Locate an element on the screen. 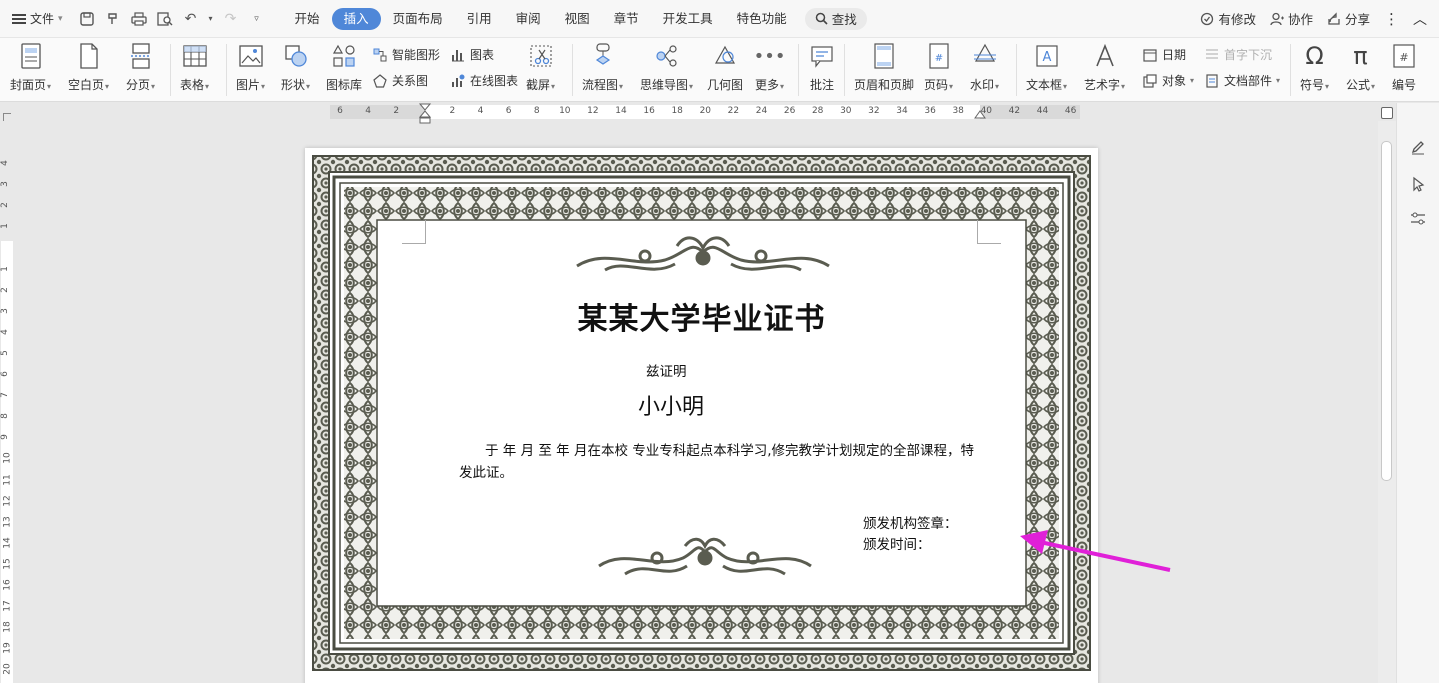  collapse-ribbon-icon: ︿ is located at coordinates (1420, 19).